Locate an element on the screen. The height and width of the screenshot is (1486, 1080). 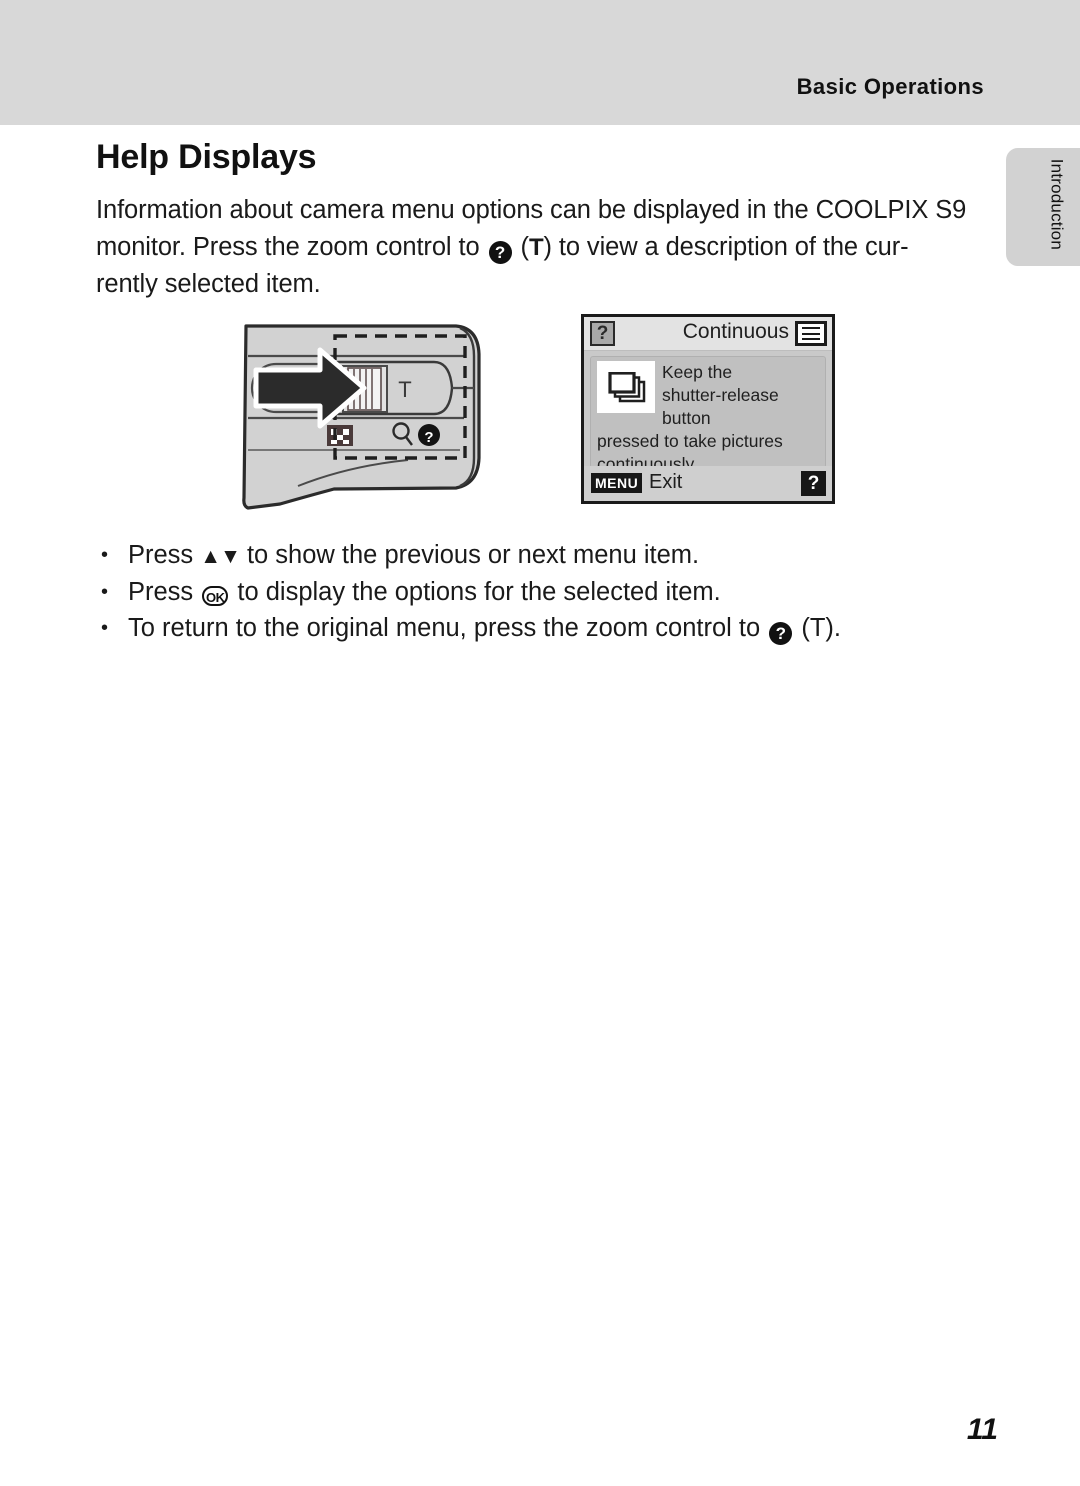
lcd-bottom-bar: MENU Exit ? is located at coordinates (708, 483).